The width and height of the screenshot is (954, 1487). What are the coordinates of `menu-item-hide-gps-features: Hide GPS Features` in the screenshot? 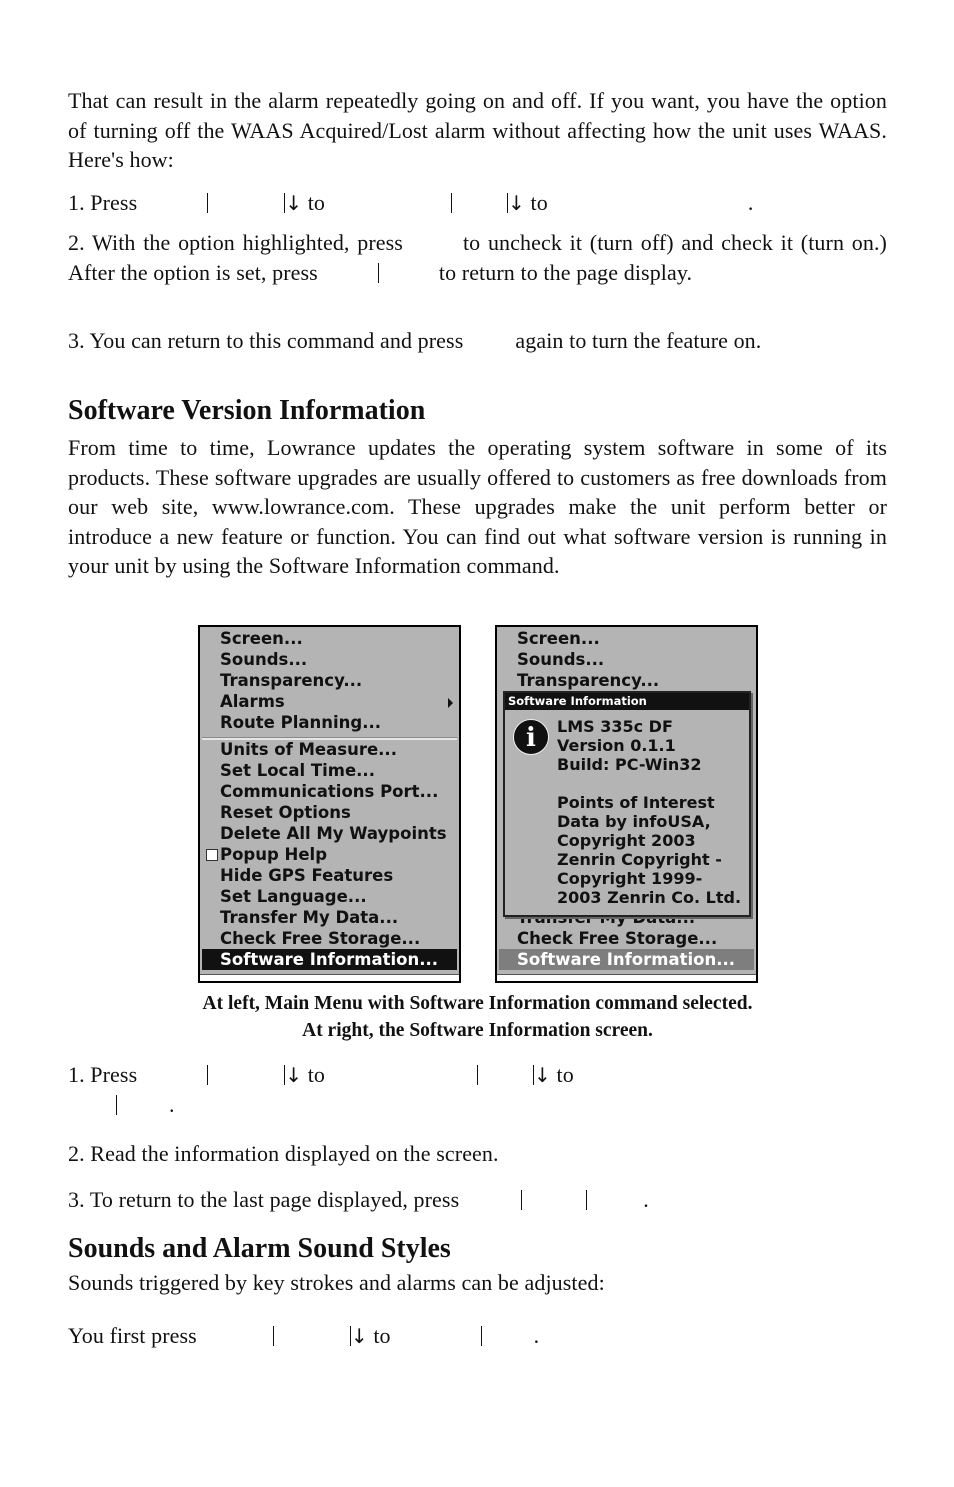 It's located at (306, 876).